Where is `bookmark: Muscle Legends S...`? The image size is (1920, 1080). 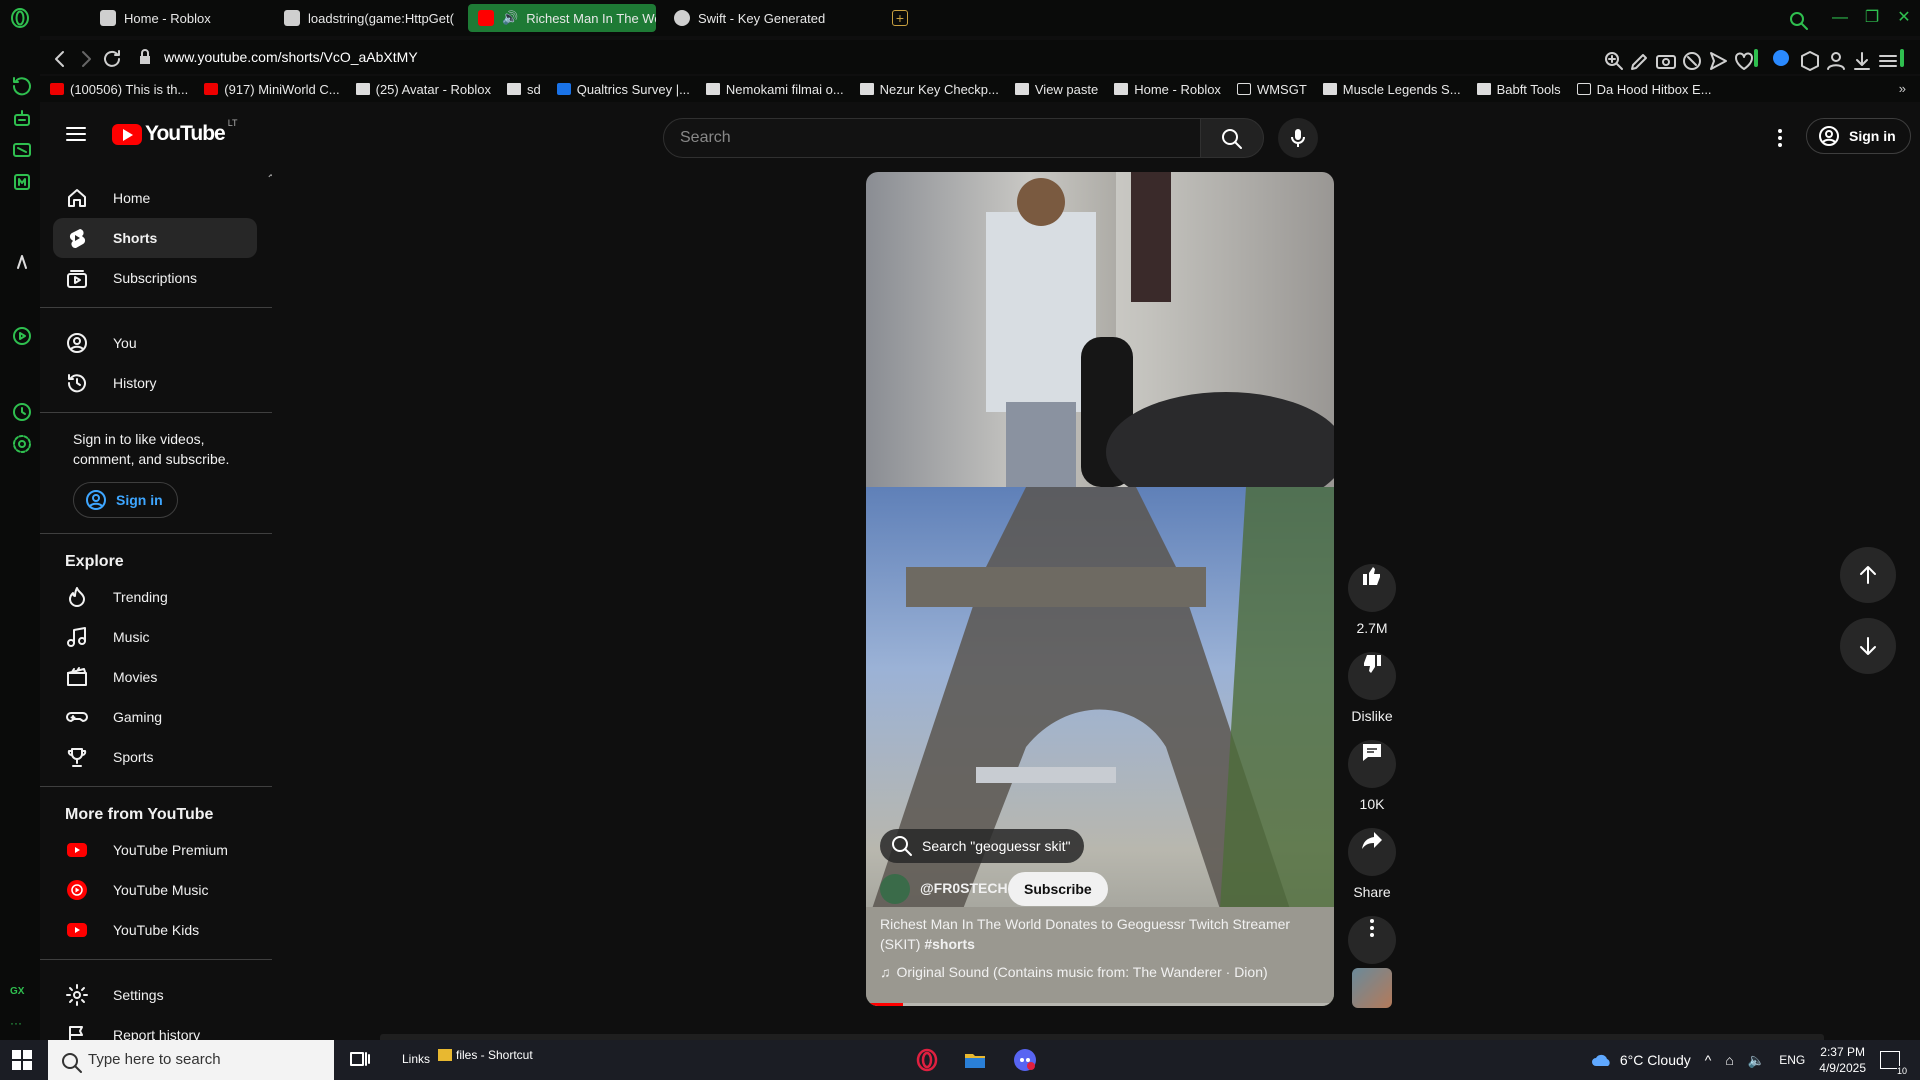 bookmark: Muscle Legends S... is located at coordinates (1391, 89).